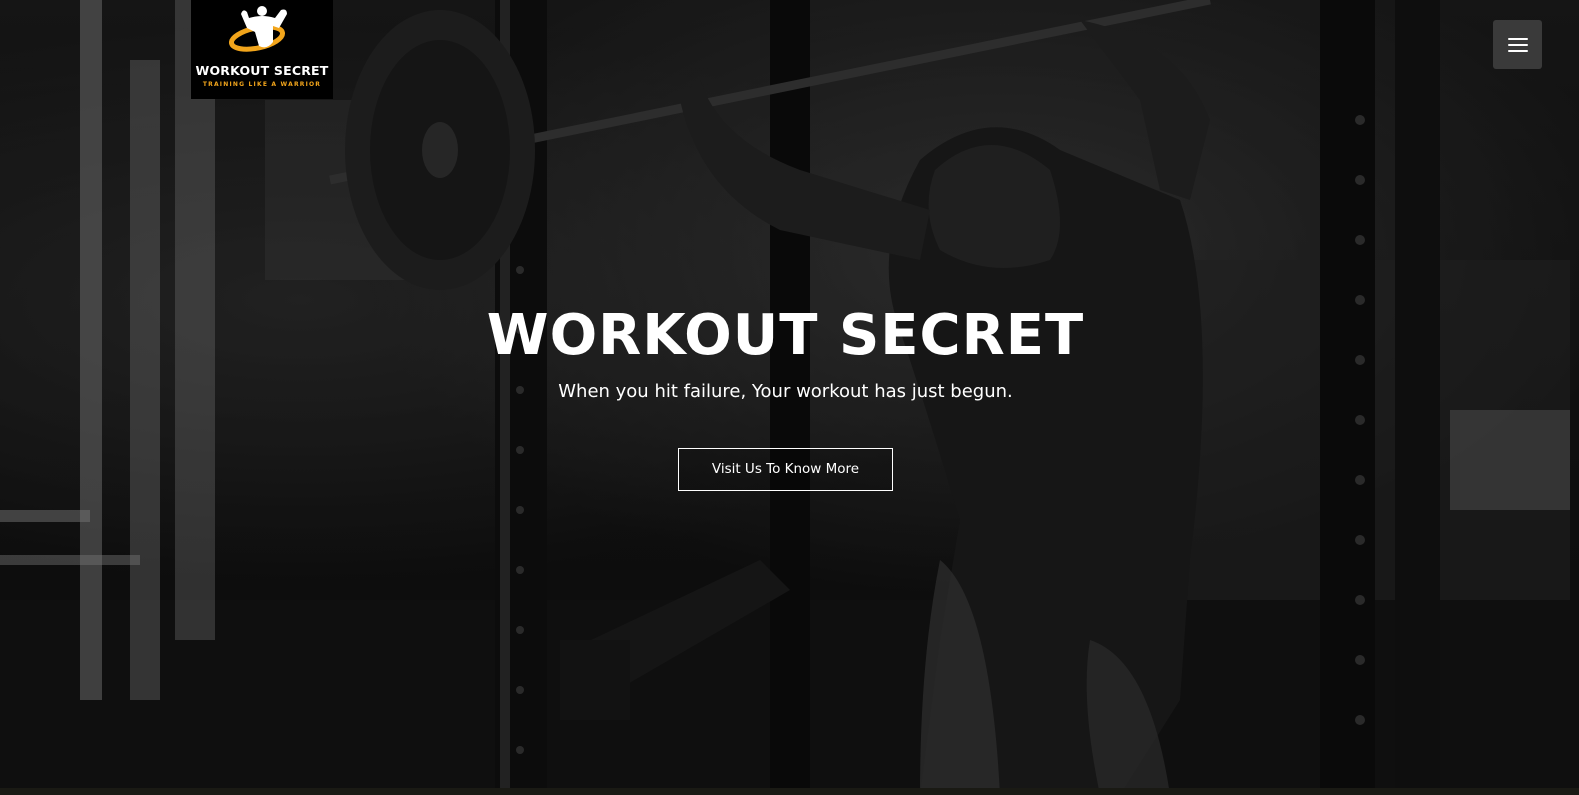 The height and width of the screenshot is (795, 1579). I want to click on logo-tagline: TRAINING LIKE A WARRIOR, so click(262, 84).